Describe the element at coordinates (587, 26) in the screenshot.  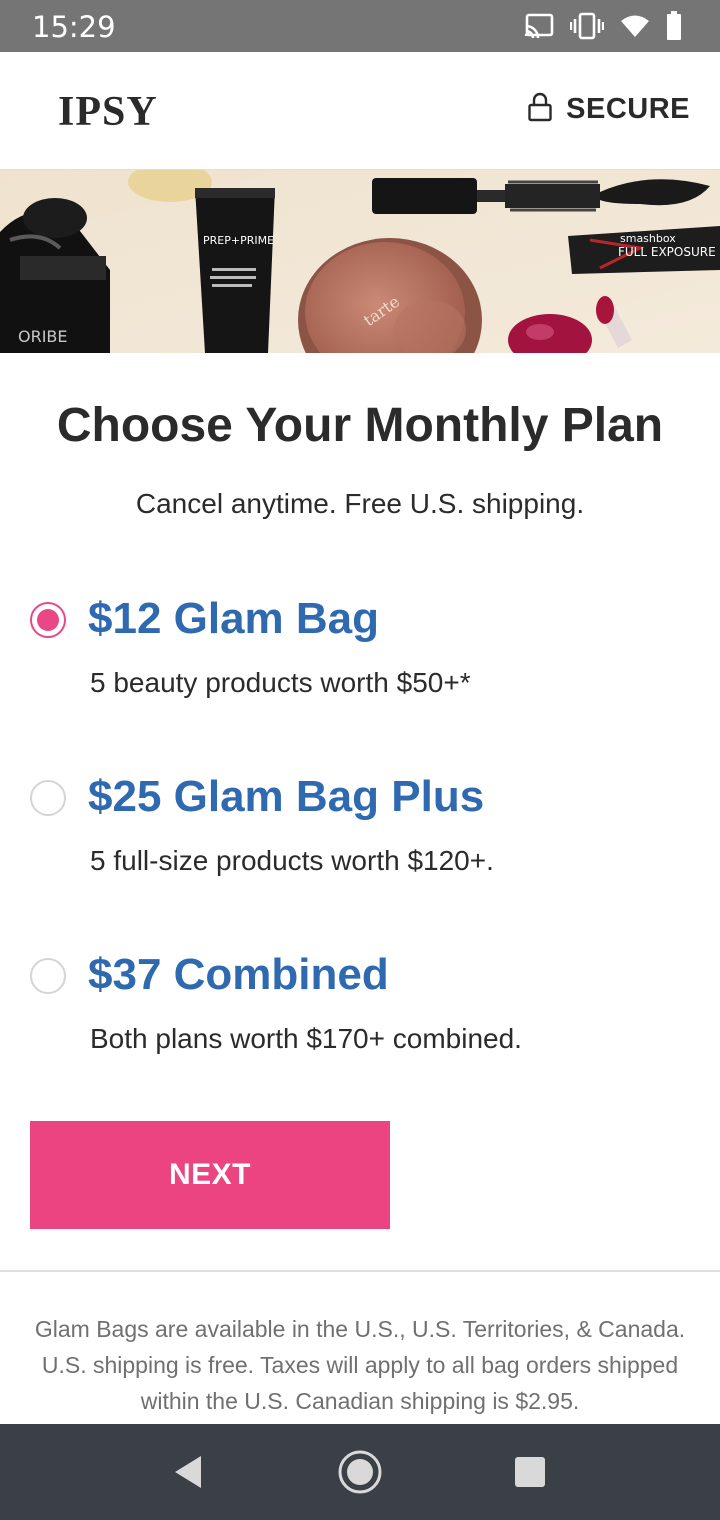
I see `vibrate-icon` at that location.